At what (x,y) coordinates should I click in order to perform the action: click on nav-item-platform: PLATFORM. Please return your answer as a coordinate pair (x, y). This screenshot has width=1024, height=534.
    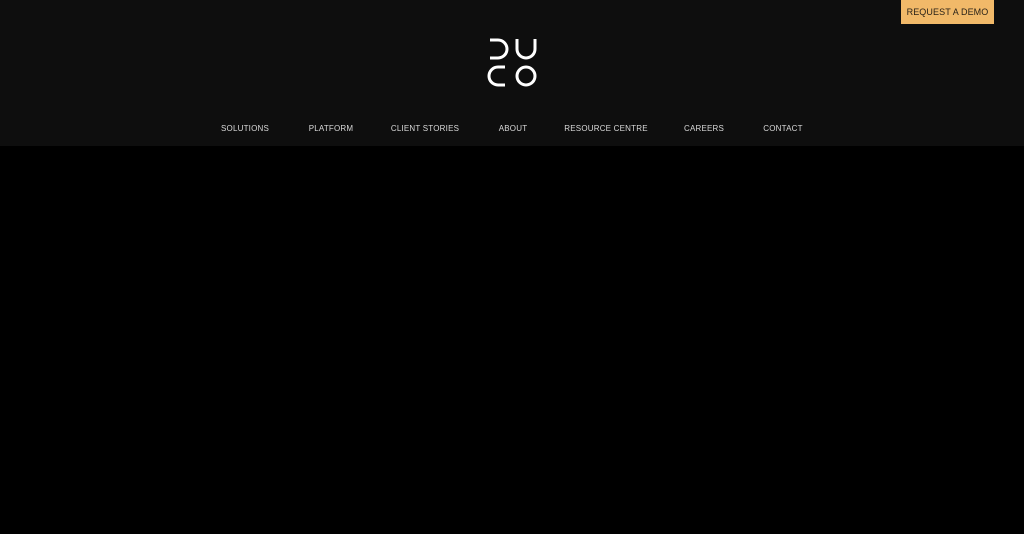
    Looking at the image, I should click on (331, 129).